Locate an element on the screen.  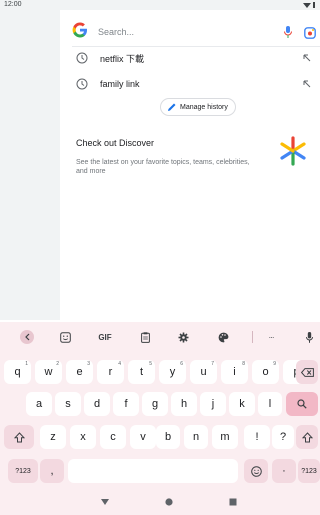
discover-pinwheel-icon is located at coordinates (293, 151).